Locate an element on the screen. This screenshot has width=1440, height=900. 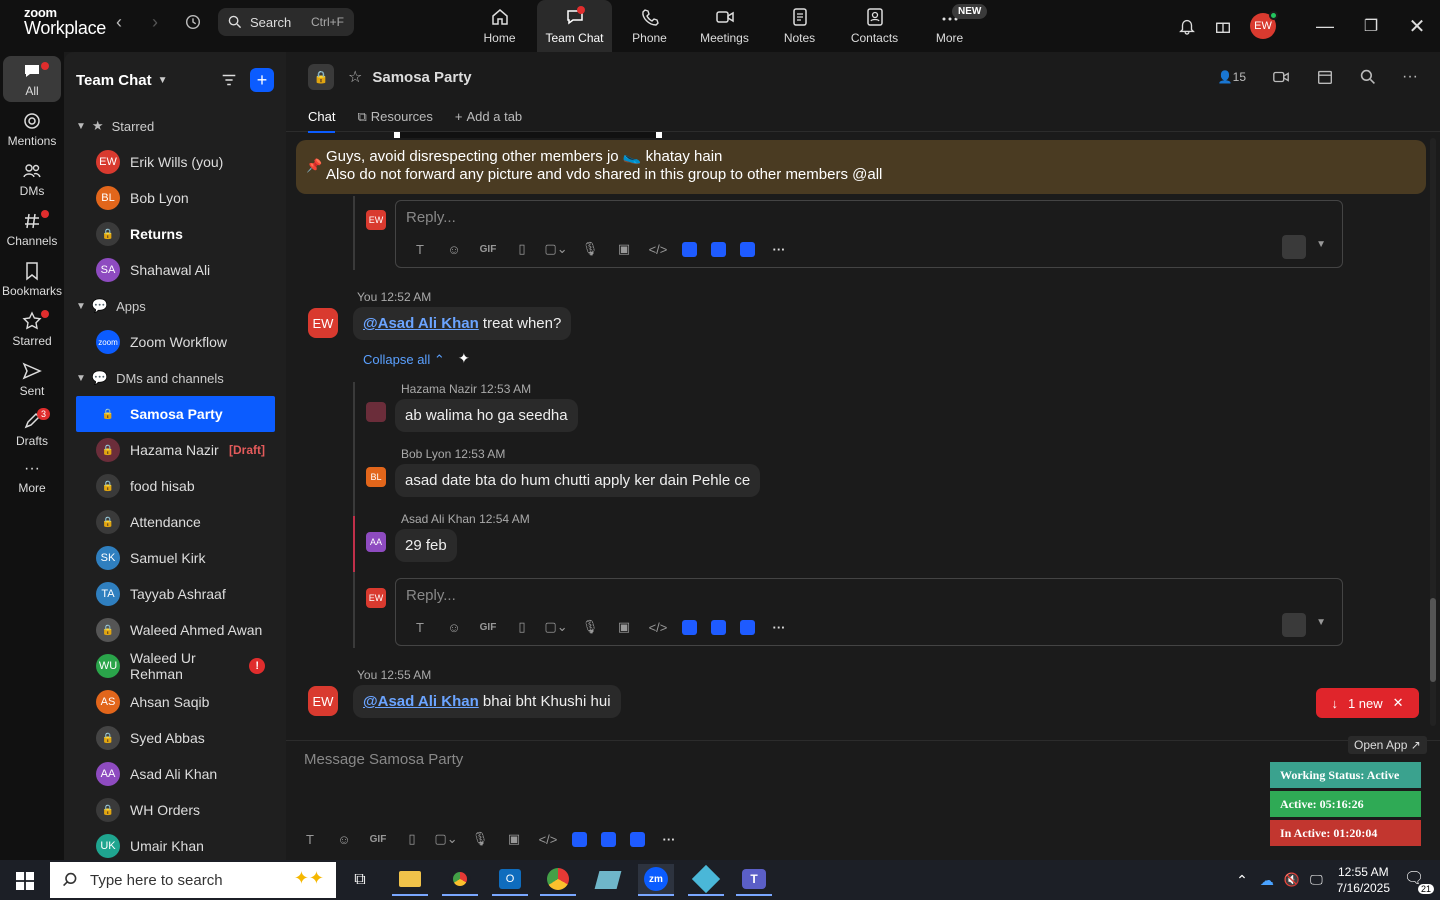
network-icon: 🖵 is located at coordinates (1316, 880).